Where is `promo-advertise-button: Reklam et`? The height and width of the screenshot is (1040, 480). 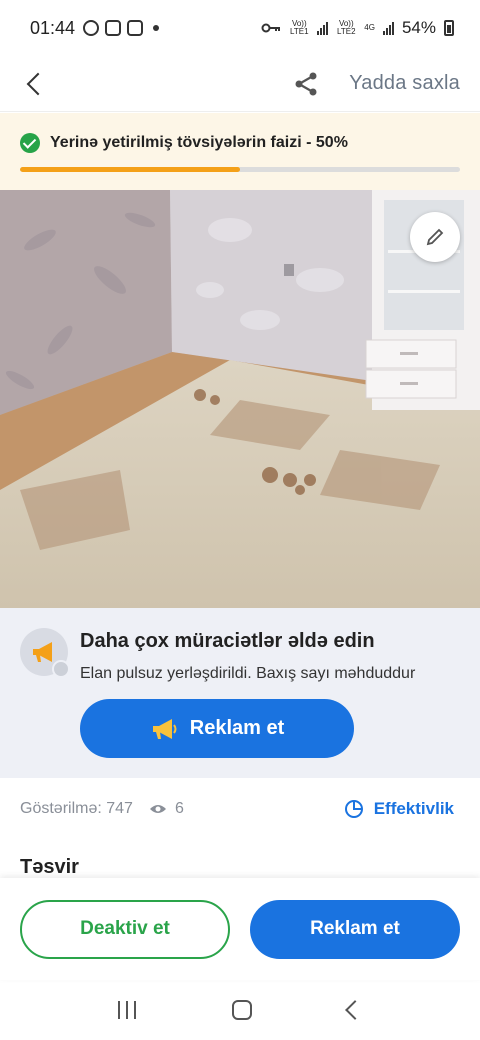
promo-advertise-button: Reklam et is located at coordinates (217, 728).